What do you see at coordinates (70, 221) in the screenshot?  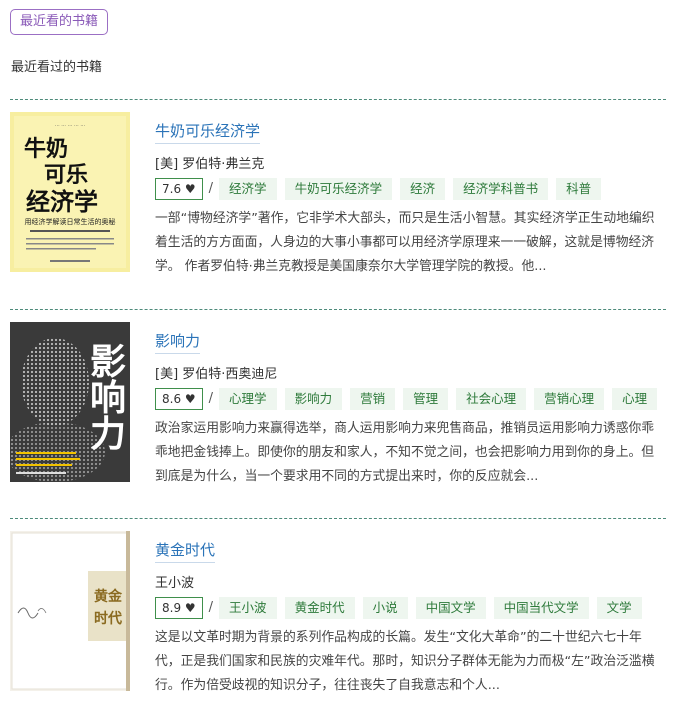 I see `cover-subtitle: 用经济学解读日常生活的奥秘` at bounding box center [70, 221].